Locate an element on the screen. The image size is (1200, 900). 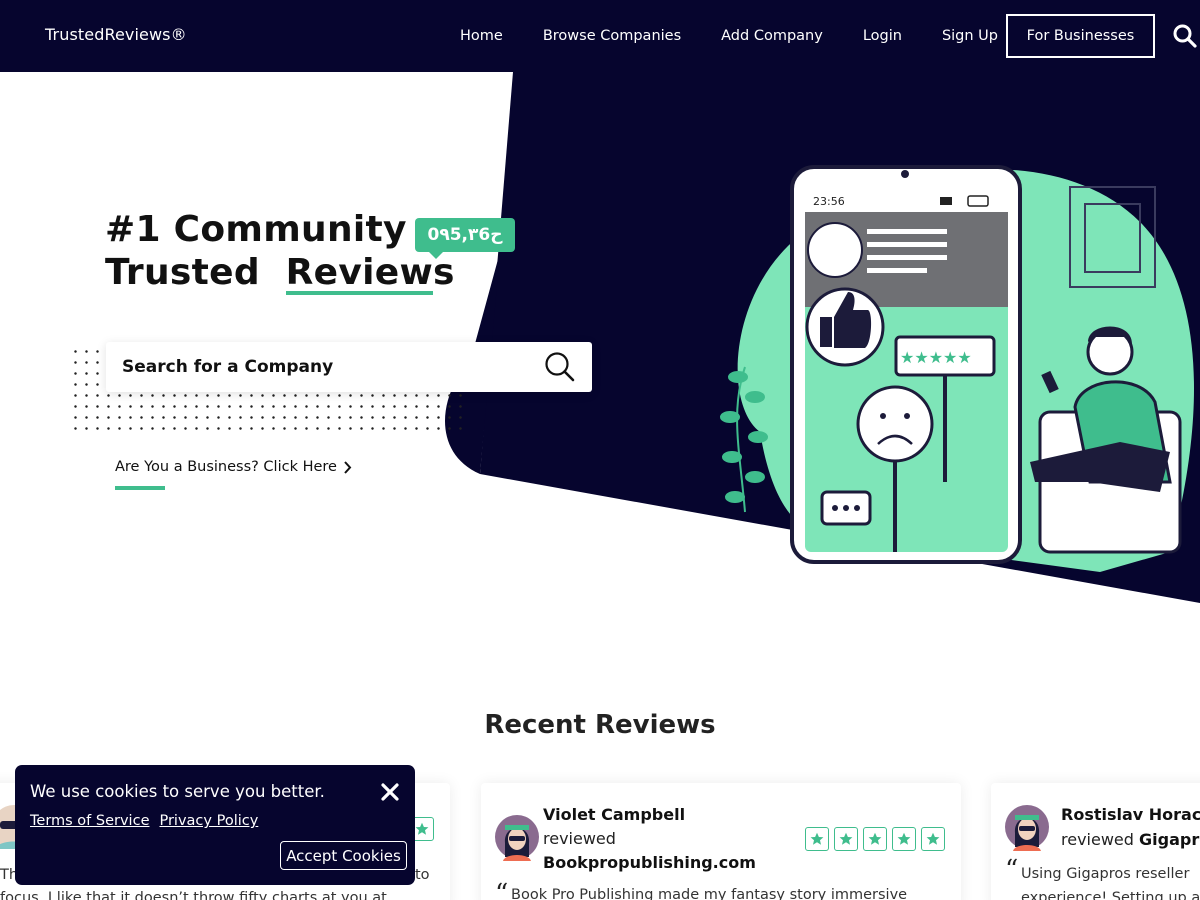
review-quote-line2: experience! Setting up a is located at coordinates (1110, 895).